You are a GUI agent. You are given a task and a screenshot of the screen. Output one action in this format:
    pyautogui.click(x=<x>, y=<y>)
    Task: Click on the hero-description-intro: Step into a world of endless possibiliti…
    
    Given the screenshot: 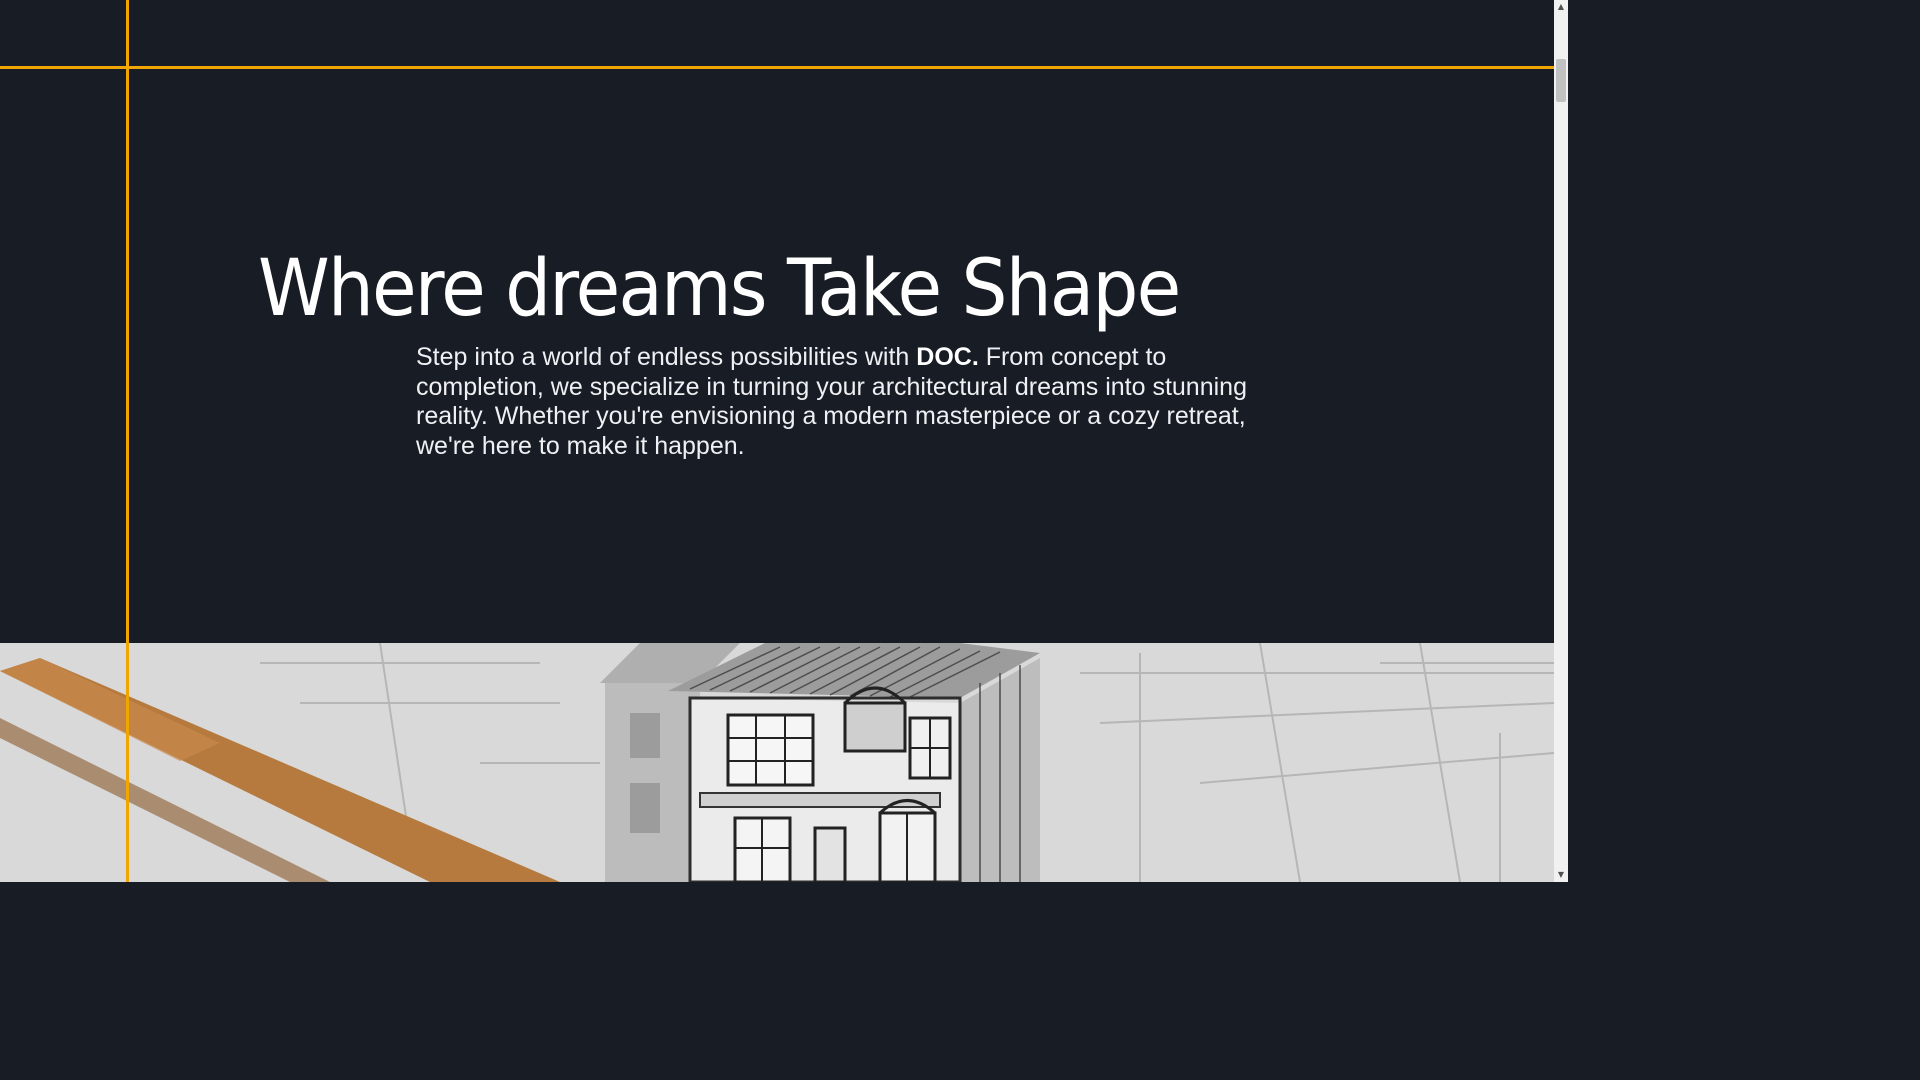 What is the action you would take?
    pyautogui.click(x=666, y=357)
    